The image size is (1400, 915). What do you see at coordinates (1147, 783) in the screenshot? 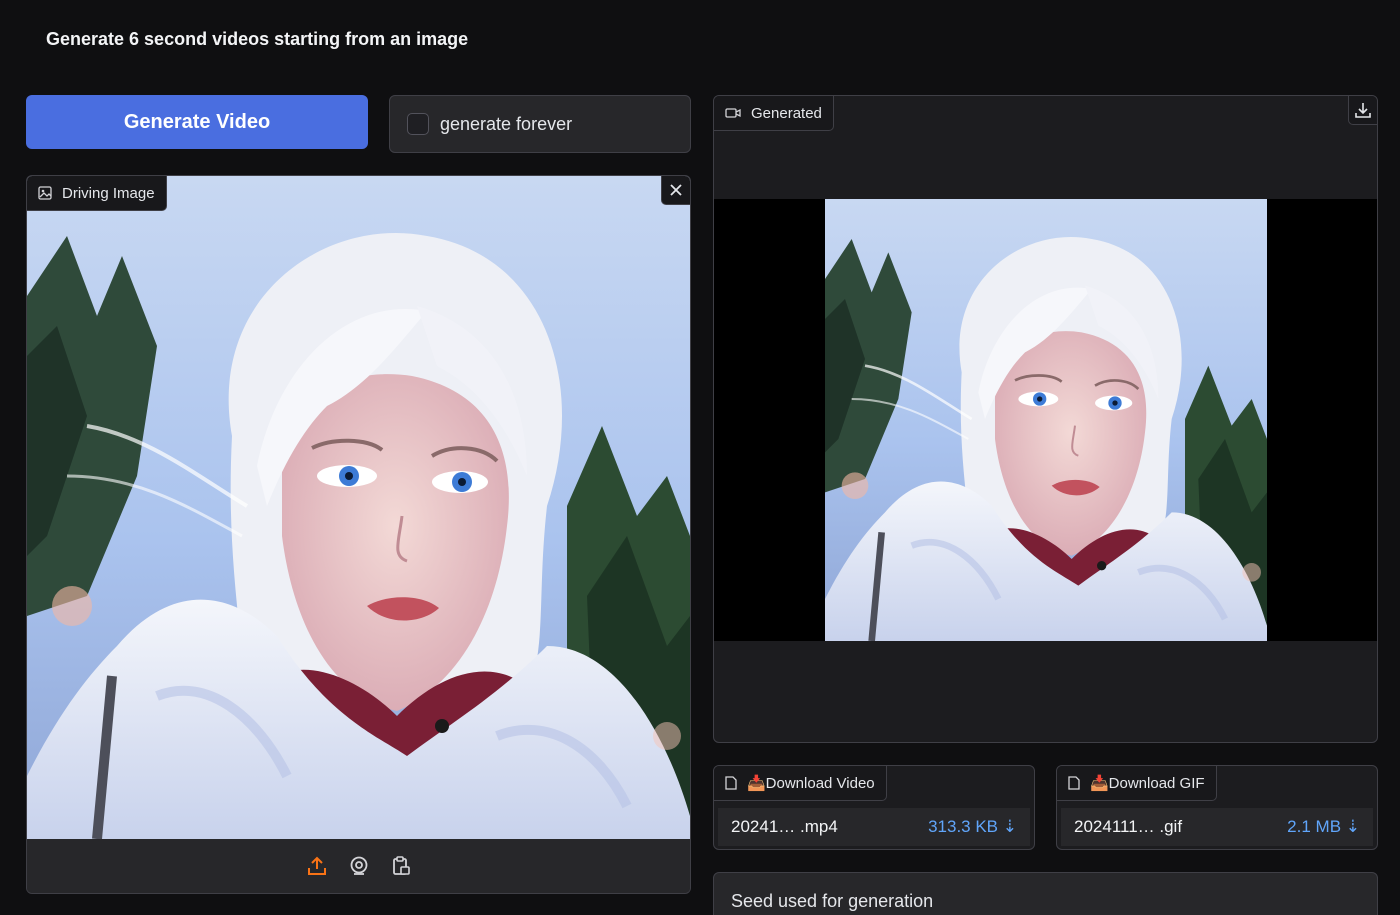
I see `download-gif-label-text: 📥Download GIF` at bounding box center [1147, 783].